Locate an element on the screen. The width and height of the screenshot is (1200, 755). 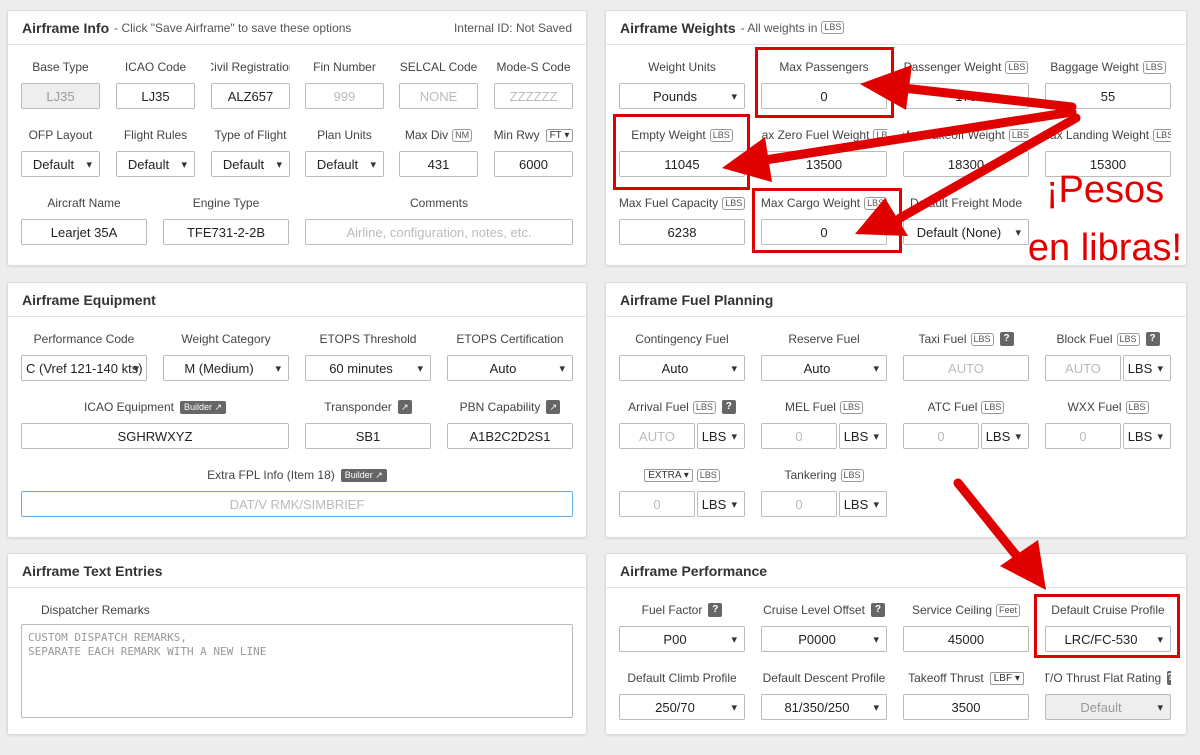
contingency-fuel-select: Auto is located at coordinates (682, 368).